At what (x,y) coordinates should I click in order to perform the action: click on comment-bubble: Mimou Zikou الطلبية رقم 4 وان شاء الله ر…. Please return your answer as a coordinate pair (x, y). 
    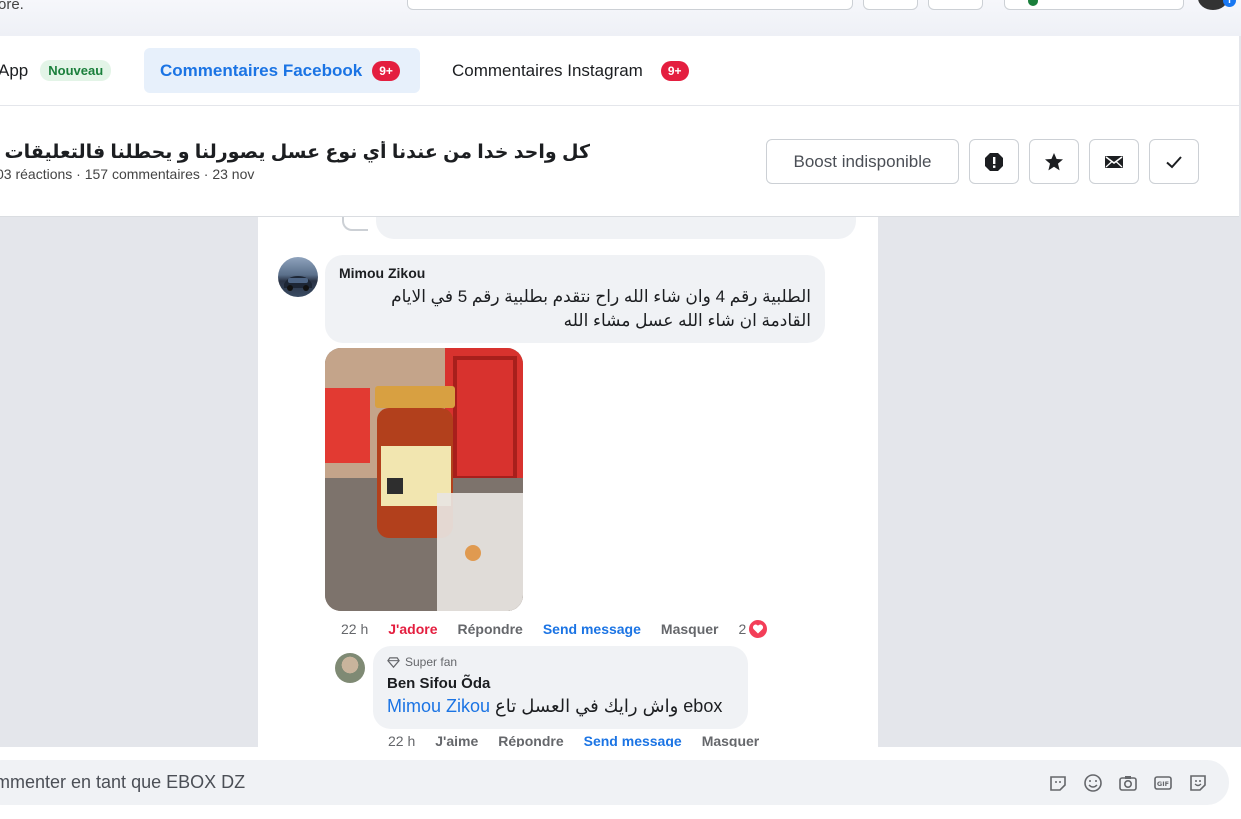
    Looking at the image, I should click on (575, 299).